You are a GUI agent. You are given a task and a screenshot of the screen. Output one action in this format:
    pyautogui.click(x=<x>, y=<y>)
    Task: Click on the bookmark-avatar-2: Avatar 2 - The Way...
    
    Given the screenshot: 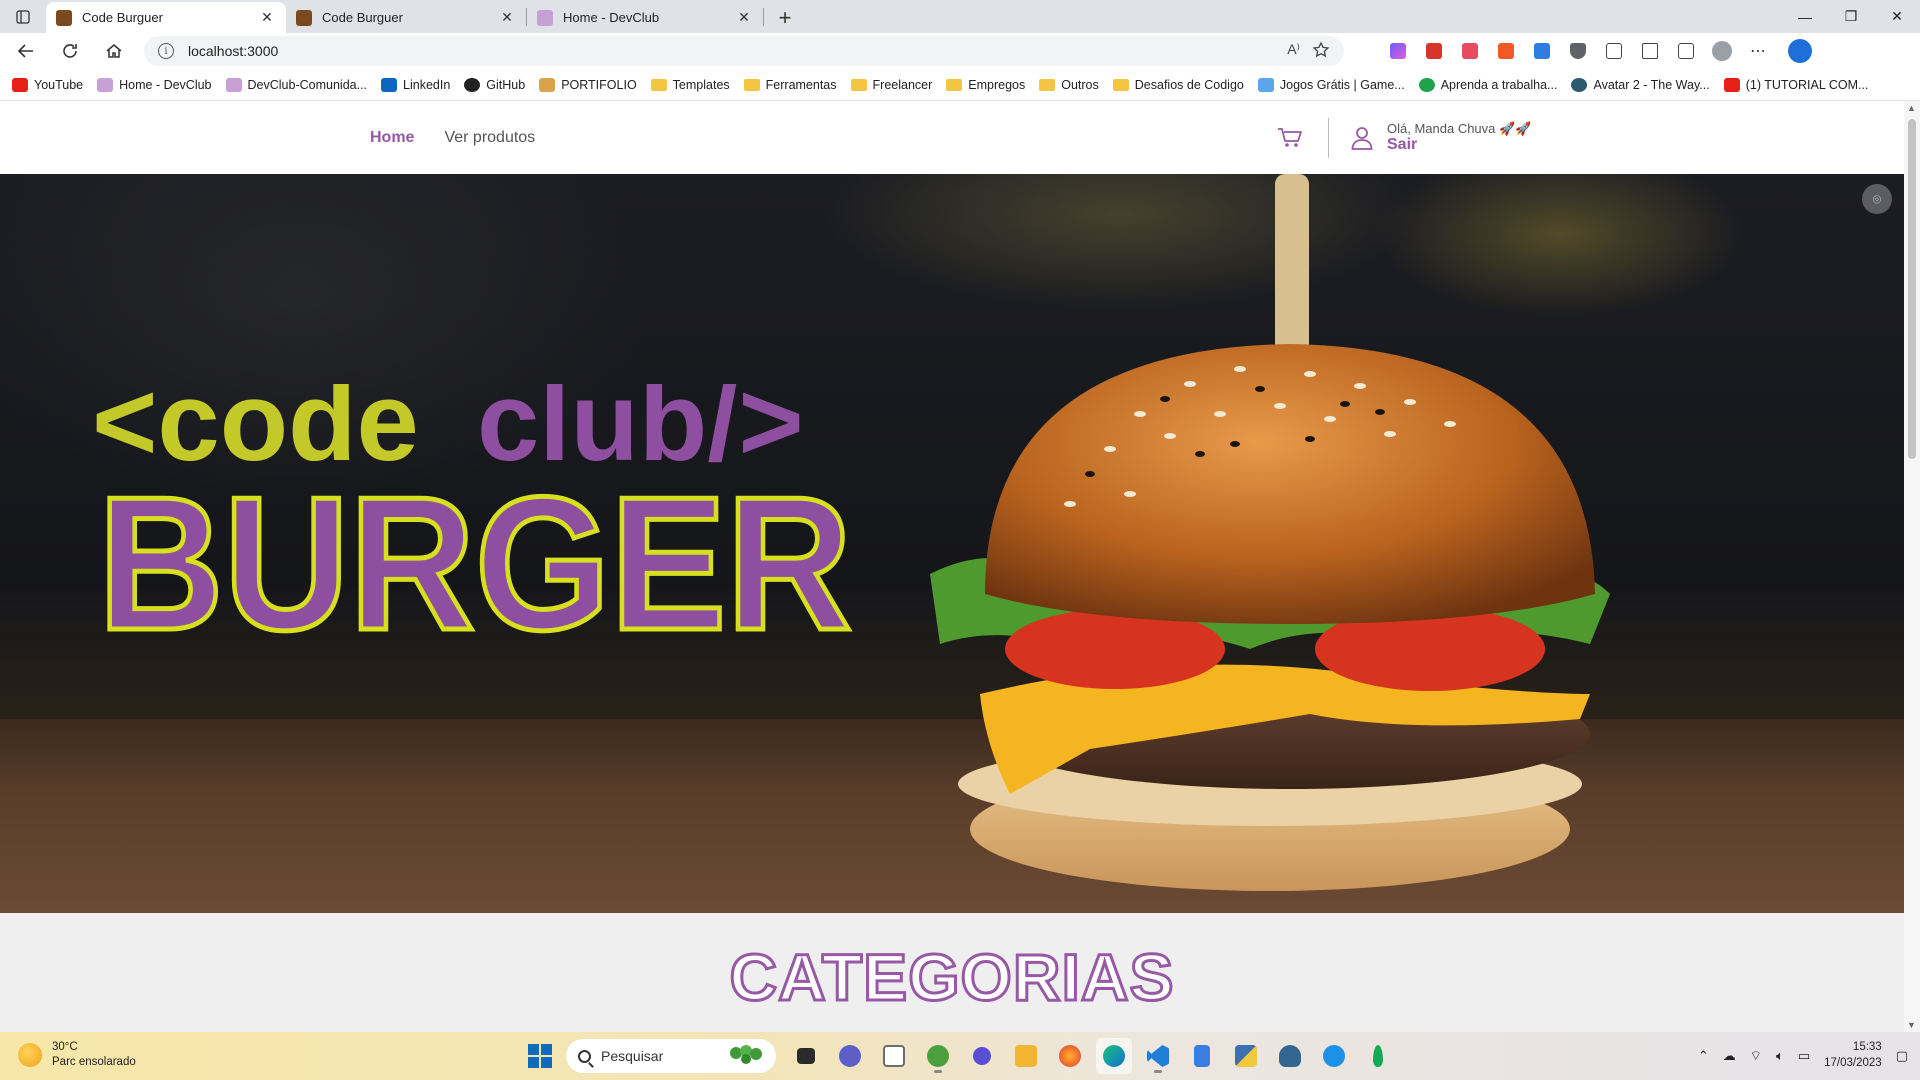 What is the action you would take?
    pyautogui.click(x=1640, y=84)
    